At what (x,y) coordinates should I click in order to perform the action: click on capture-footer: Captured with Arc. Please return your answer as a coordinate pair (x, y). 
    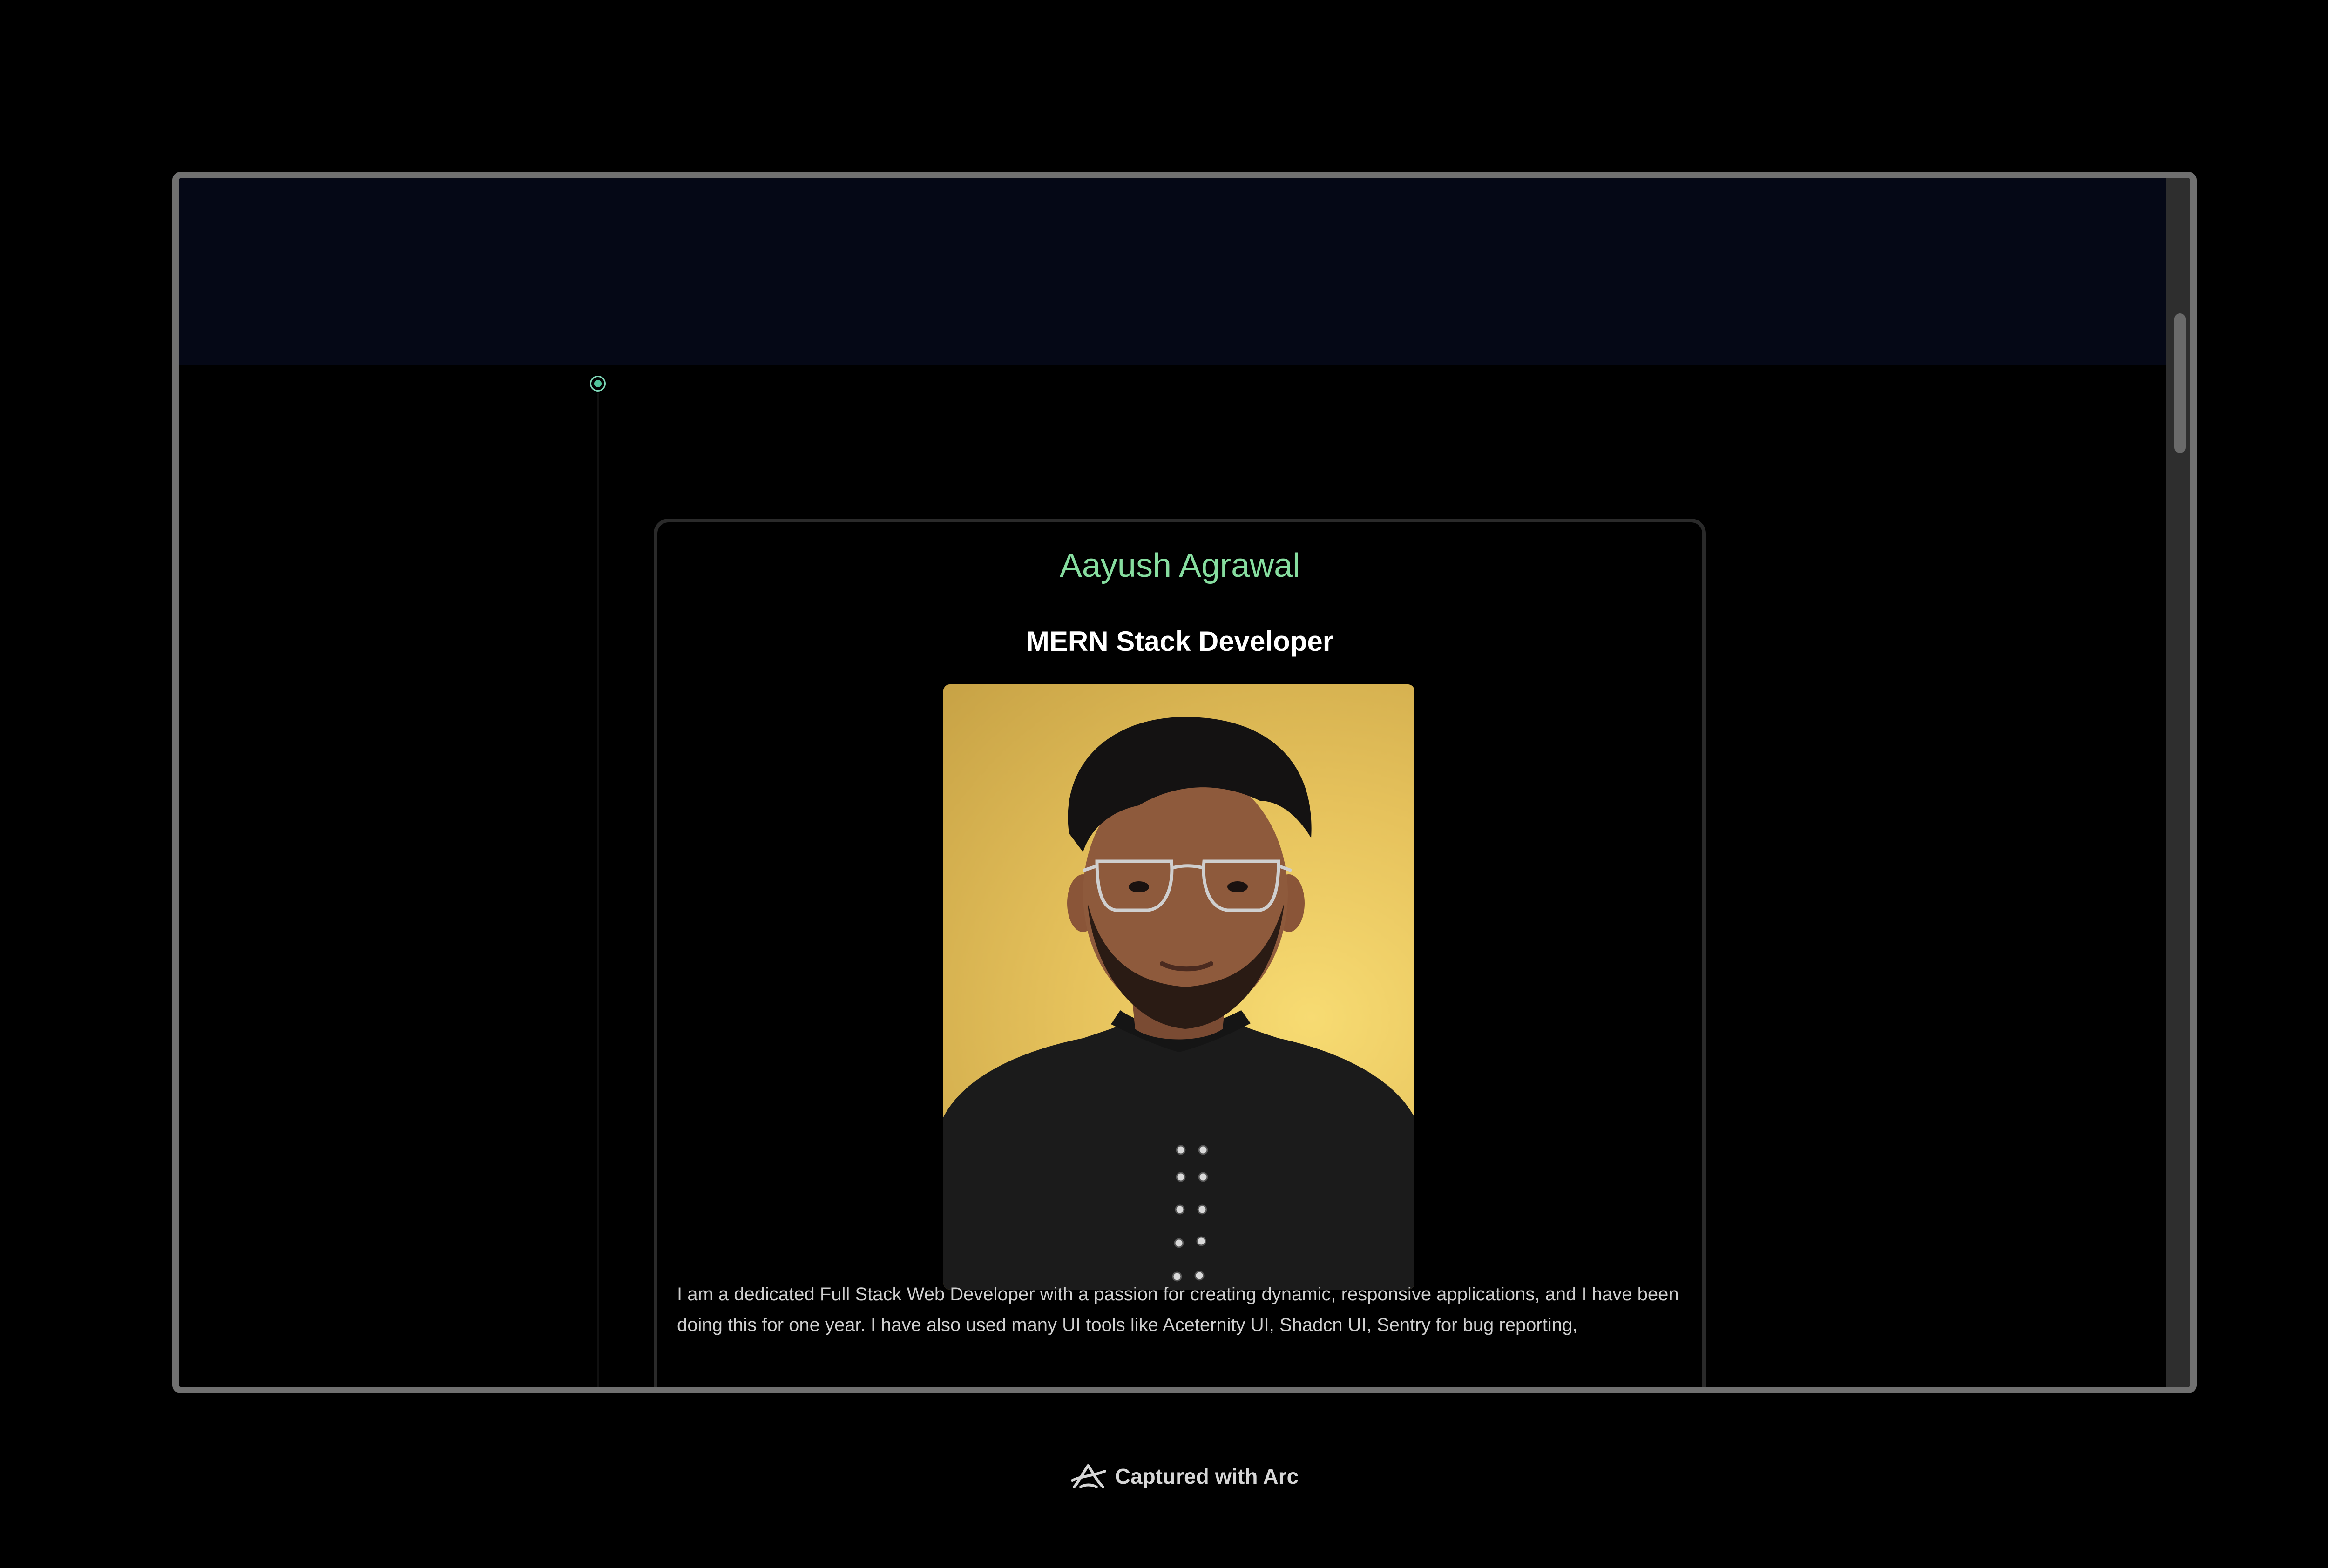
    Looking at the image, I should click on (1164, 1476).